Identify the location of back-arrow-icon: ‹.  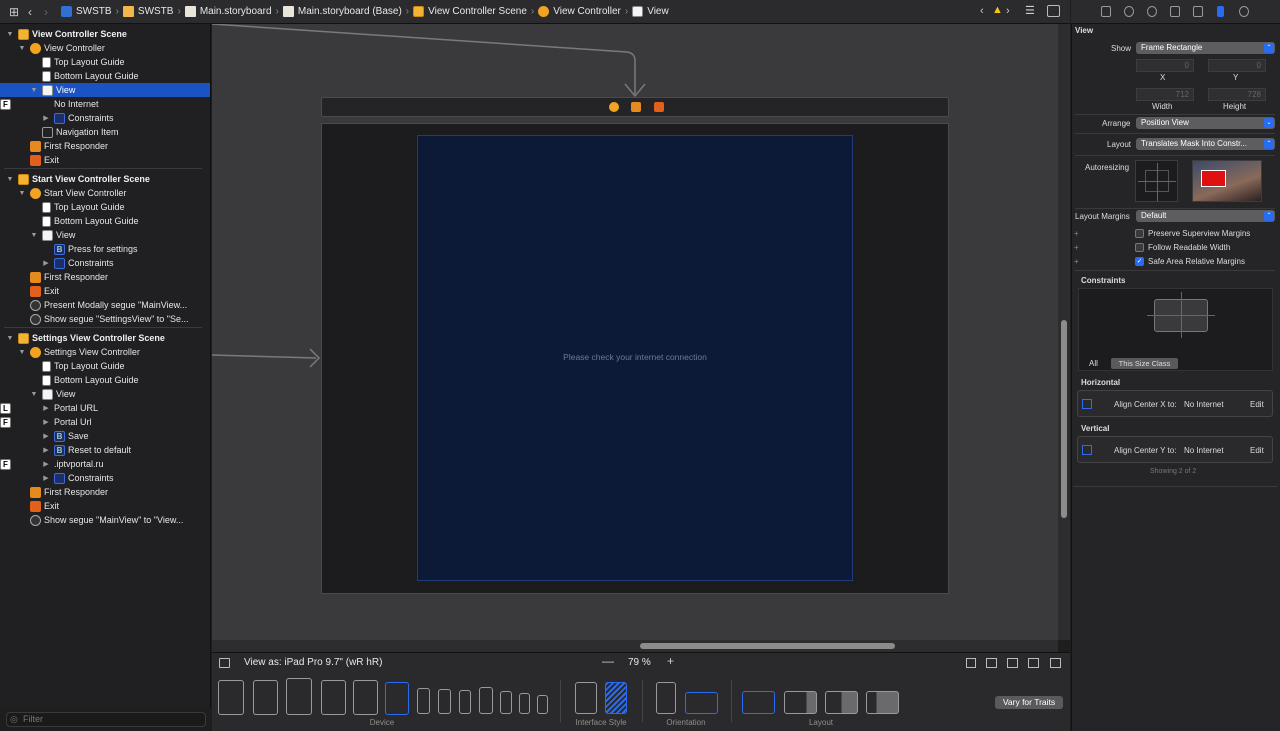
(30, 12).